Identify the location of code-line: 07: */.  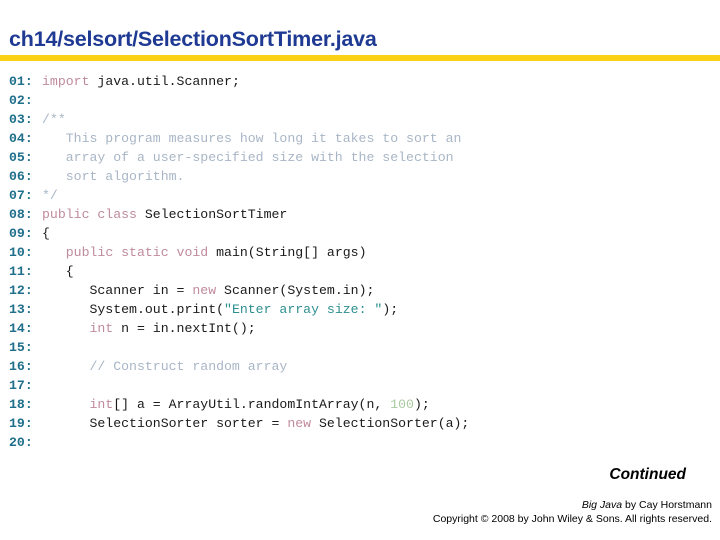
(361, 195).